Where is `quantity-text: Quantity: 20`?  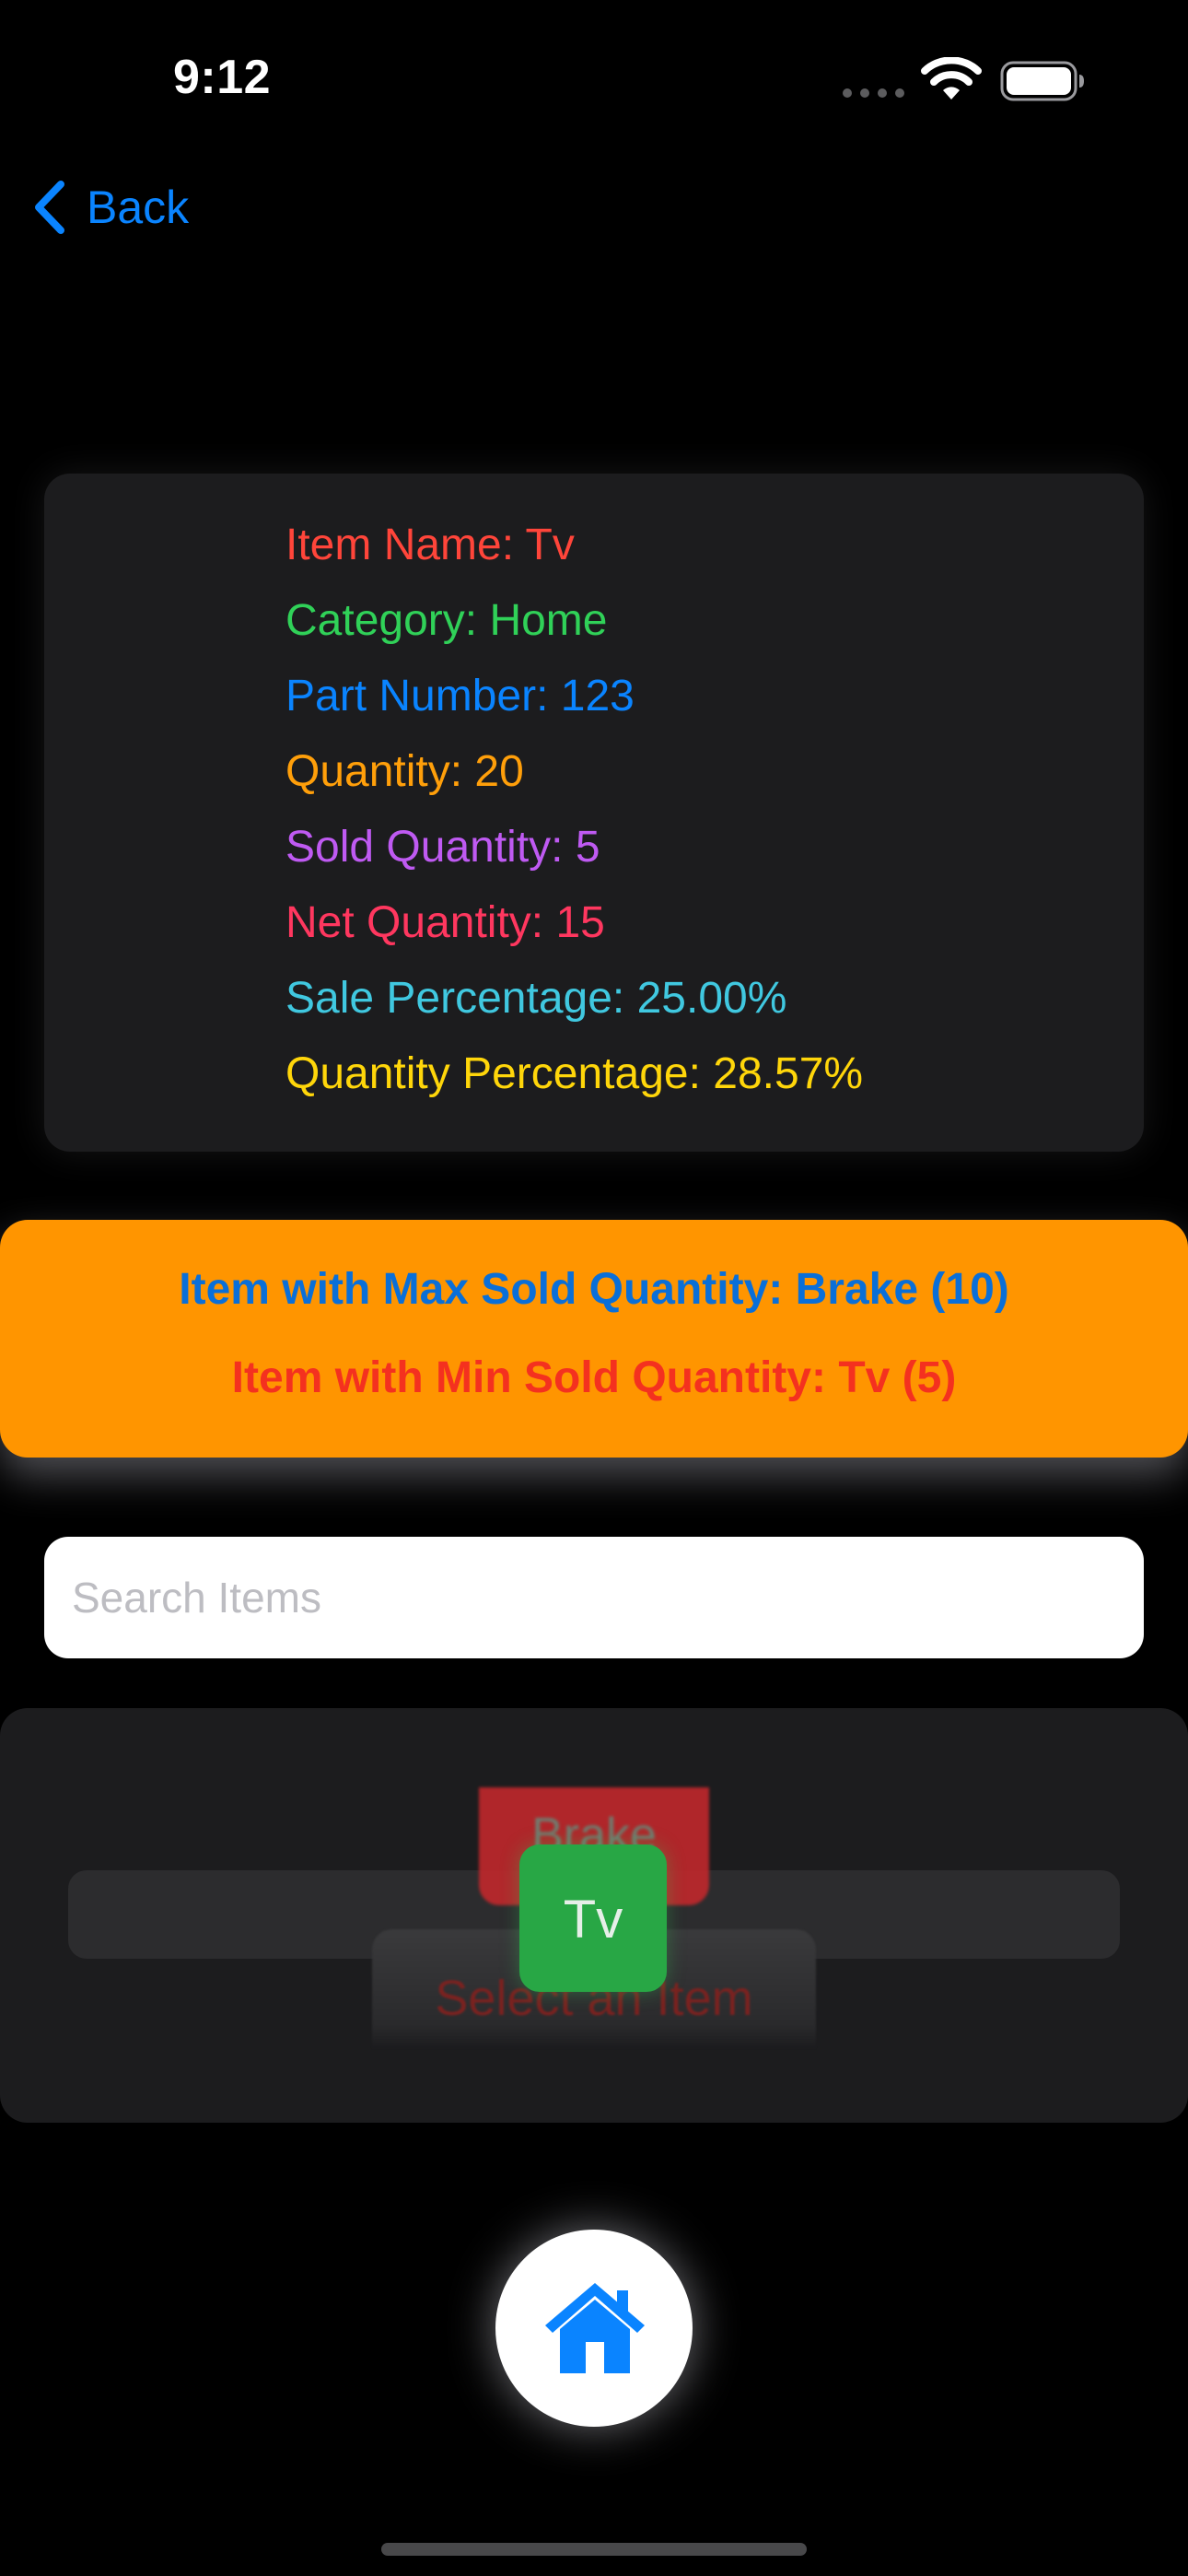
quantity-text: Quantity: 20 is located at coordinates (404, 771).